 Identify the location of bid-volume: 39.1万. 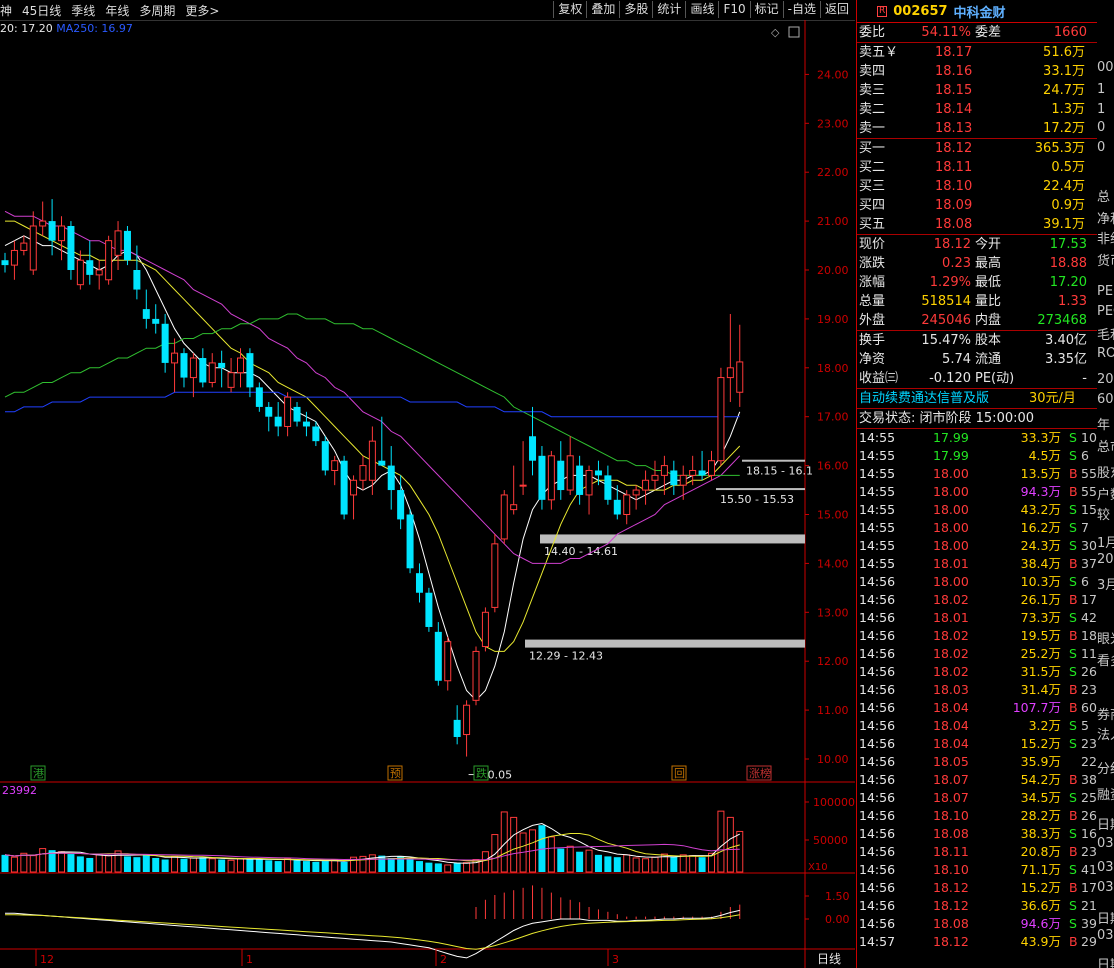
(1064, 224).